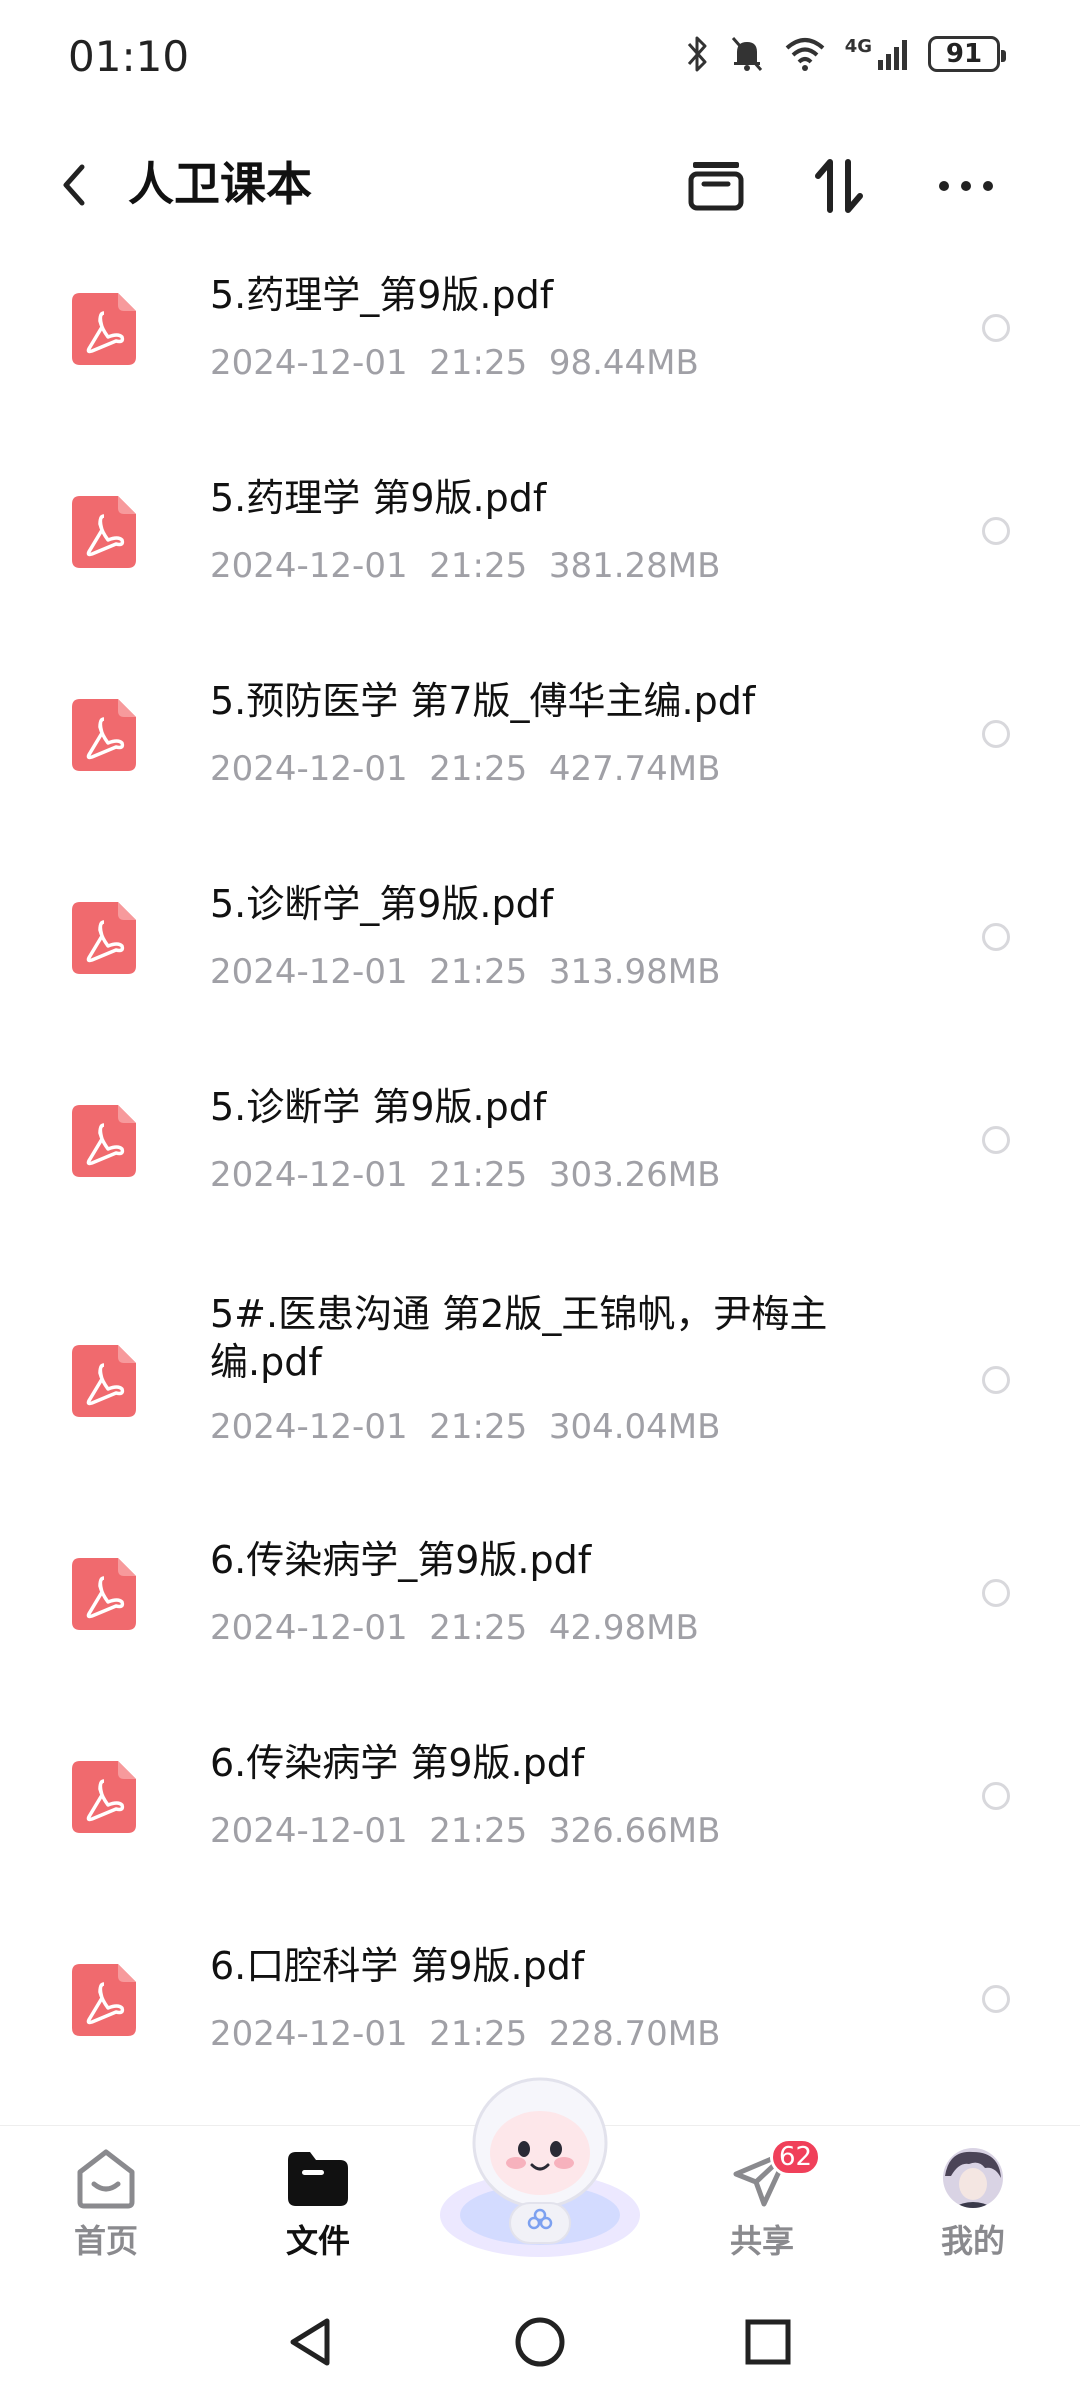  I want to click on nav-recents-icon, so click(768, 2342).